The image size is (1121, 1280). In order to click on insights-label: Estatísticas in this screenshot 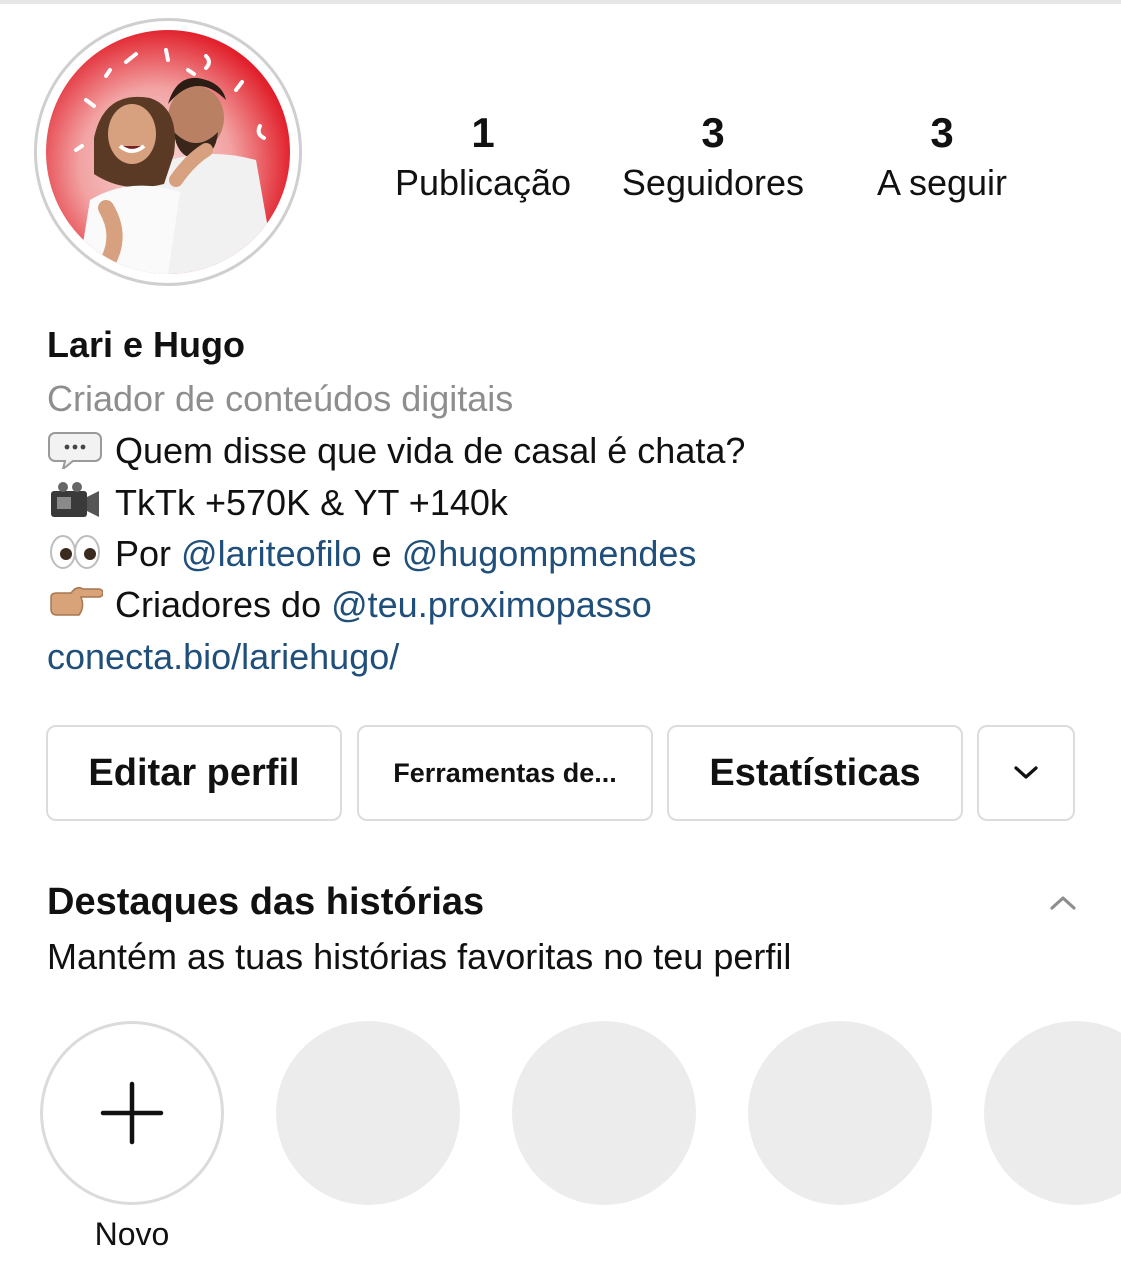, I will do `click(815, 772)`.